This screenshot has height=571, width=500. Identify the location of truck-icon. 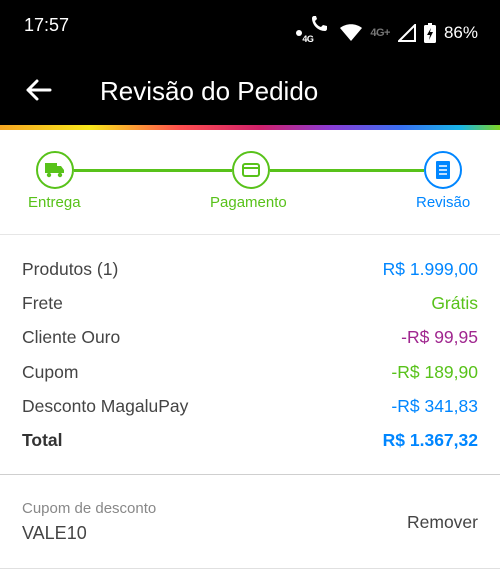
(54, 170).